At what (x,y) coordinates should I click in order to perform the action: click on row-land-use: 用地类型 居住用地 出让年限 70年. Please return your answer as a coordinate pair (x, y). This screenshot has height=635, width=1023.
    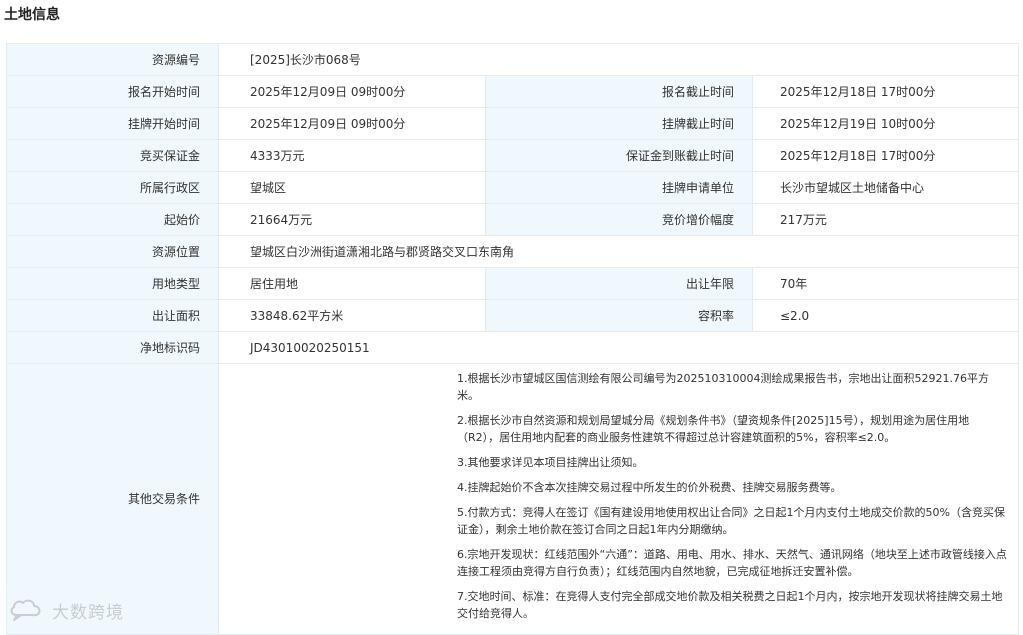
    Looking at the image, I should click on (513, 283).